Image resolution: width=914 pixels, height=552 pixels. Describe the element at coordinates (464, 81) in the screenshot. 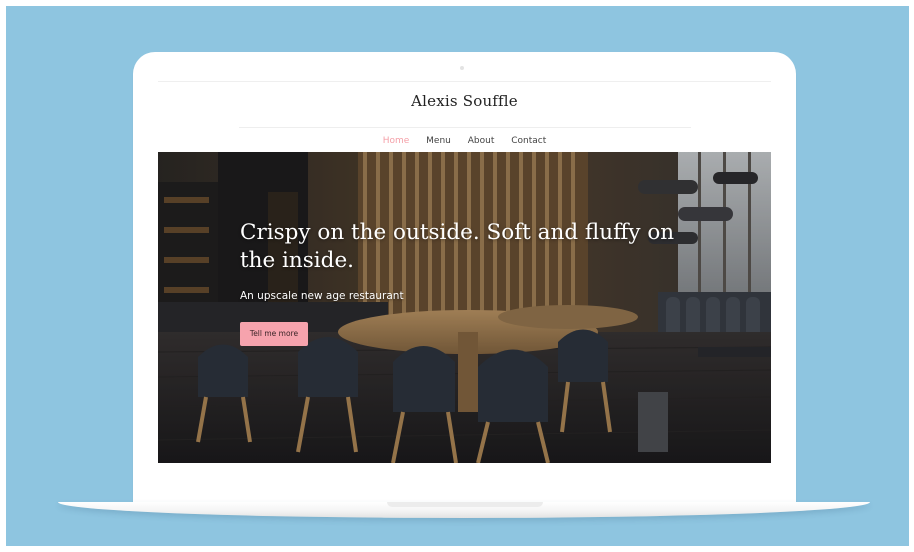

I see `screen-top-divider` at that location.